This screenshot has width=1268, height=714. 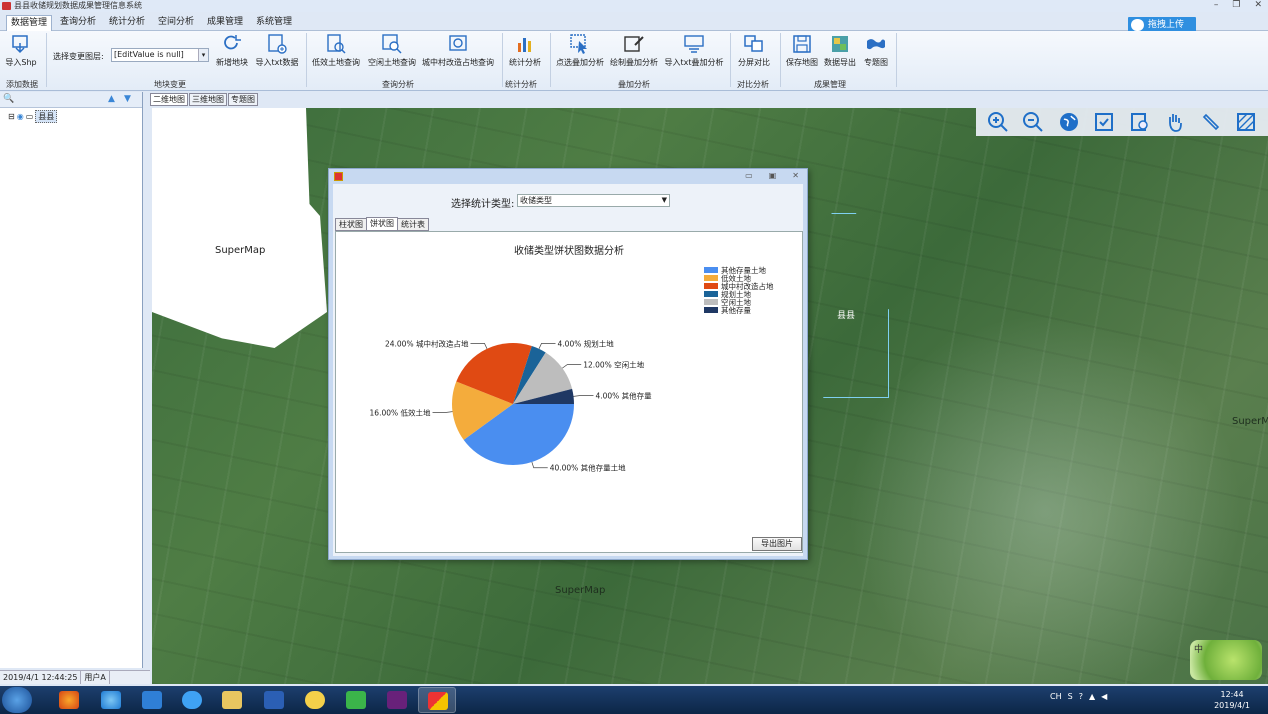 What do you see at coordinates (1246, 122) in the screenshot?
I see `measure-area-icon` at bounding box center [1246, 122].